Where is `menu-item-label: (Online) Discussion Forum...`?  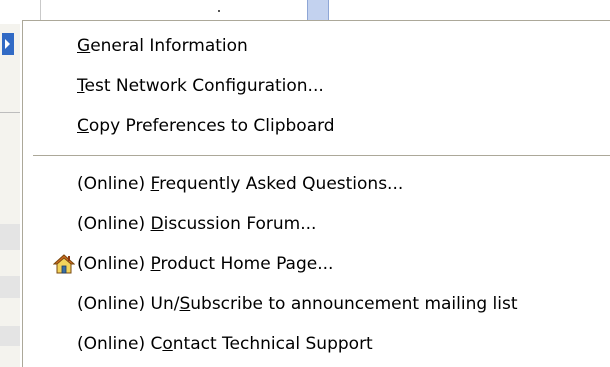
menu-item-label: (Online) Discussion Forum... is located at coordinates (197, 223).